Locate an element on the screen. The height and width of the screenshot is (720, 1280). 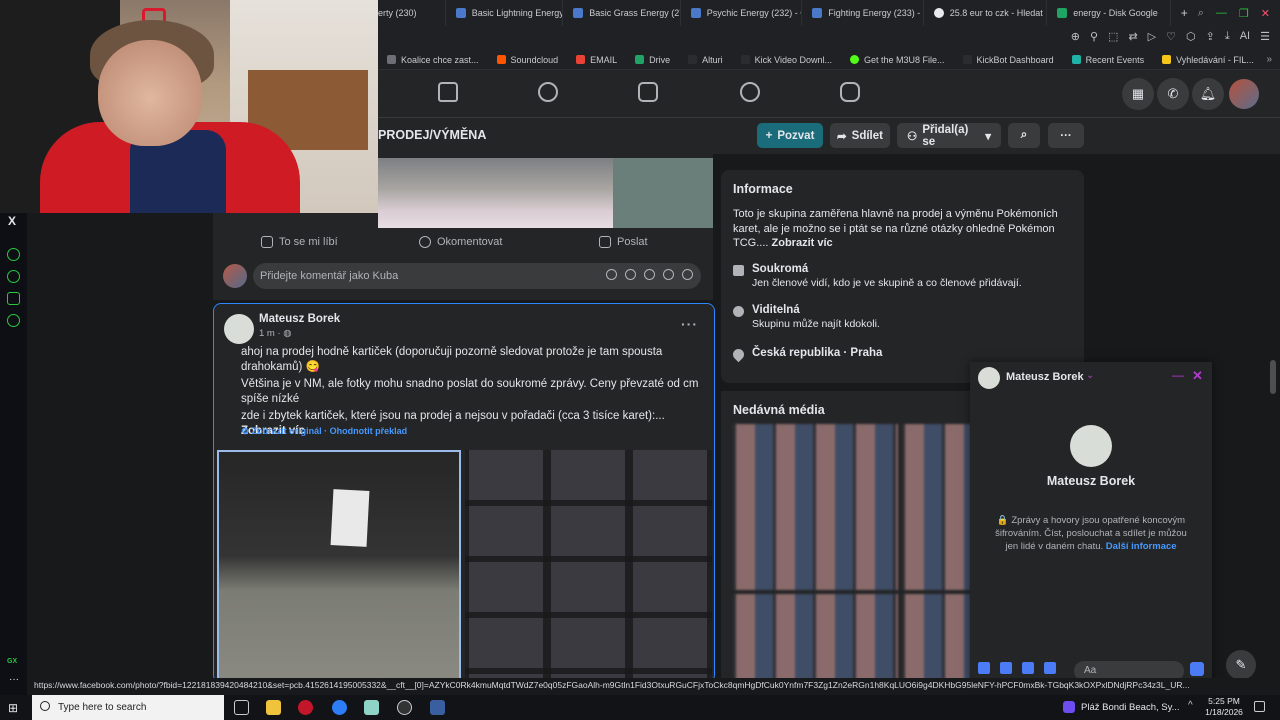
home-icon is located at coordinates (448, 92).